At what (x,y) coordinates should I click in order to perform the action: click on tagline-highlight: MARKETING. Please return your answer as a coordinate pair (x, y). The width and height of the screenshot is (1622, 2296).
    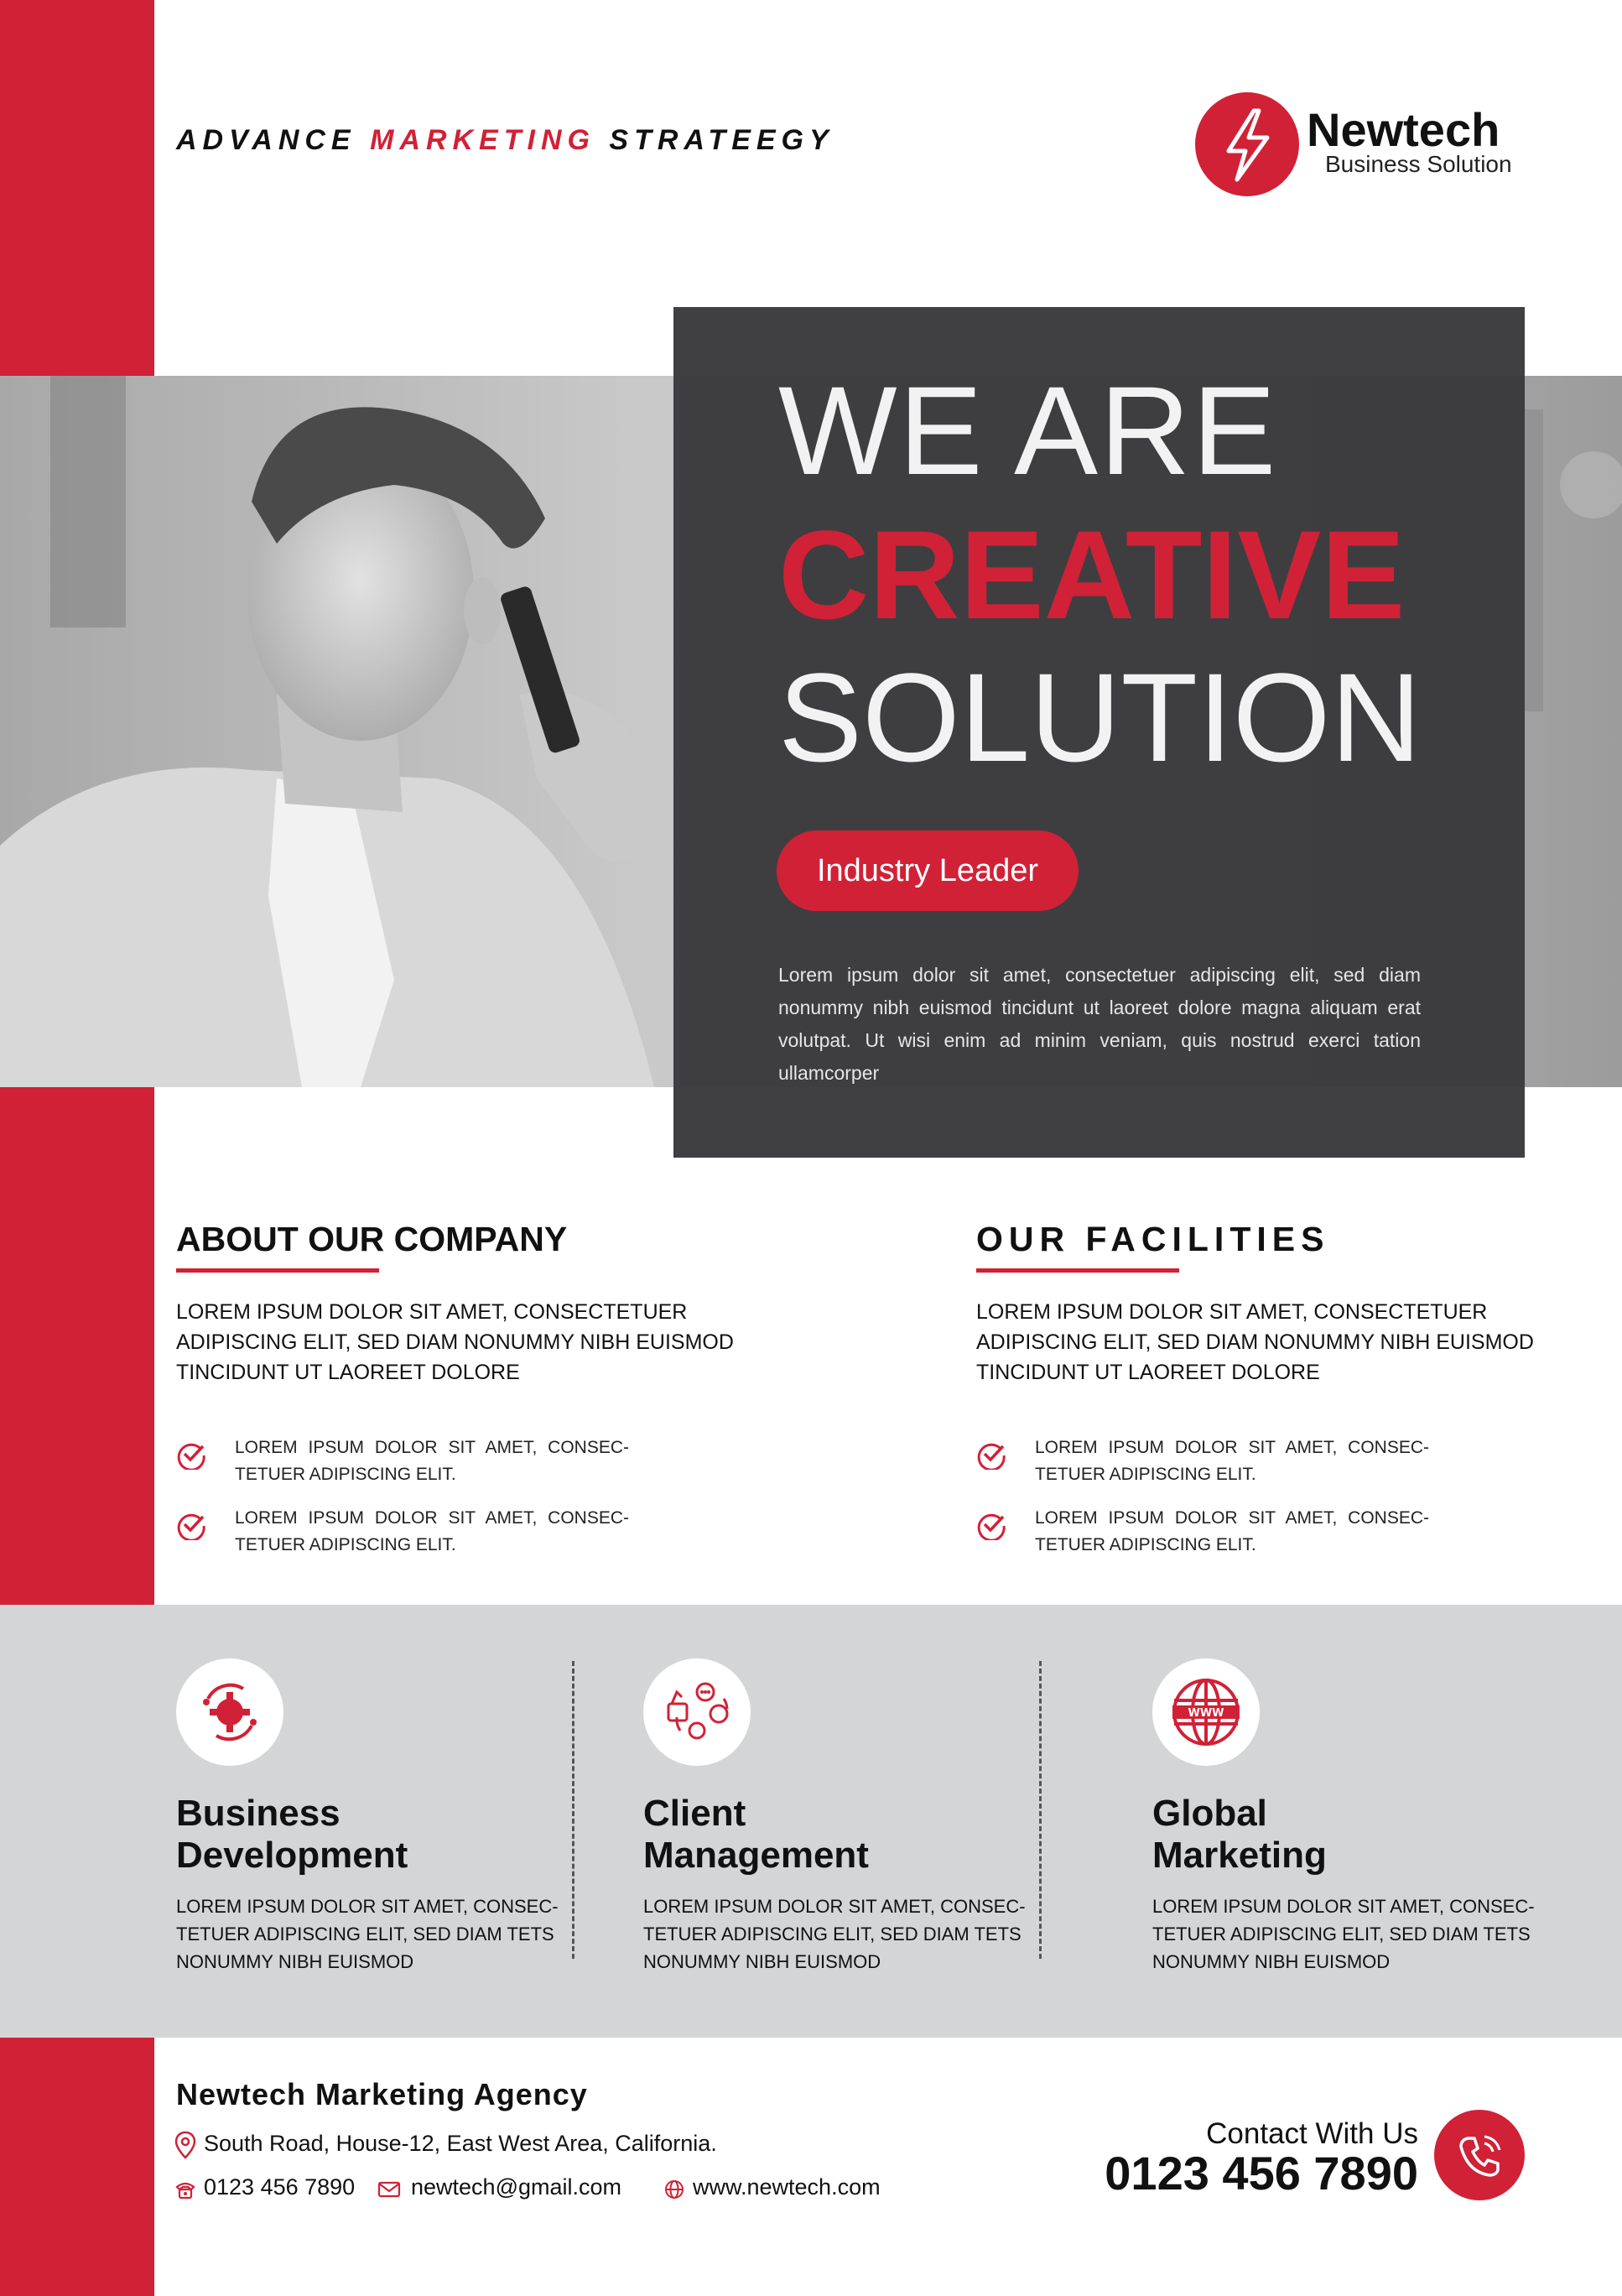
    Looking at the image, I should click on (482, 140).